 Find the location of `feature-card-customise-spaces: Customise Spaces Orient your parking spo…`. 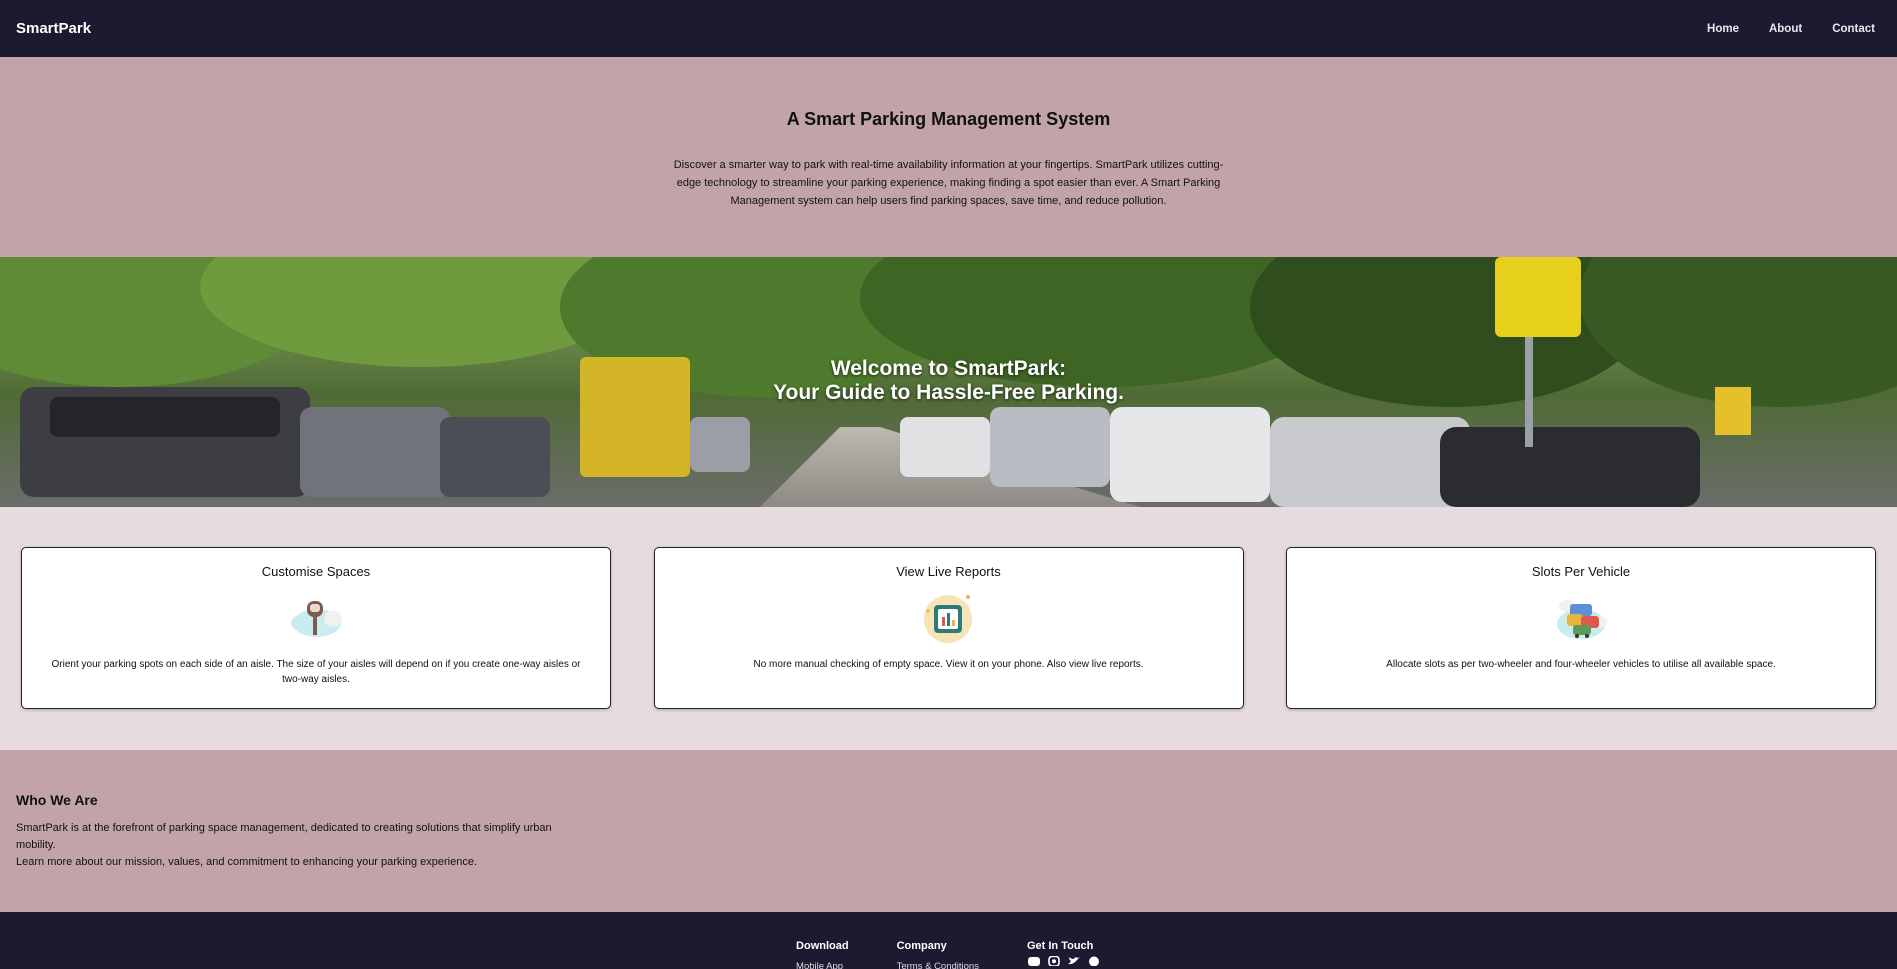

feature-card-customise-spaces: Customise Spaces Orient your parking spo… is located at coordinates (316, 628).